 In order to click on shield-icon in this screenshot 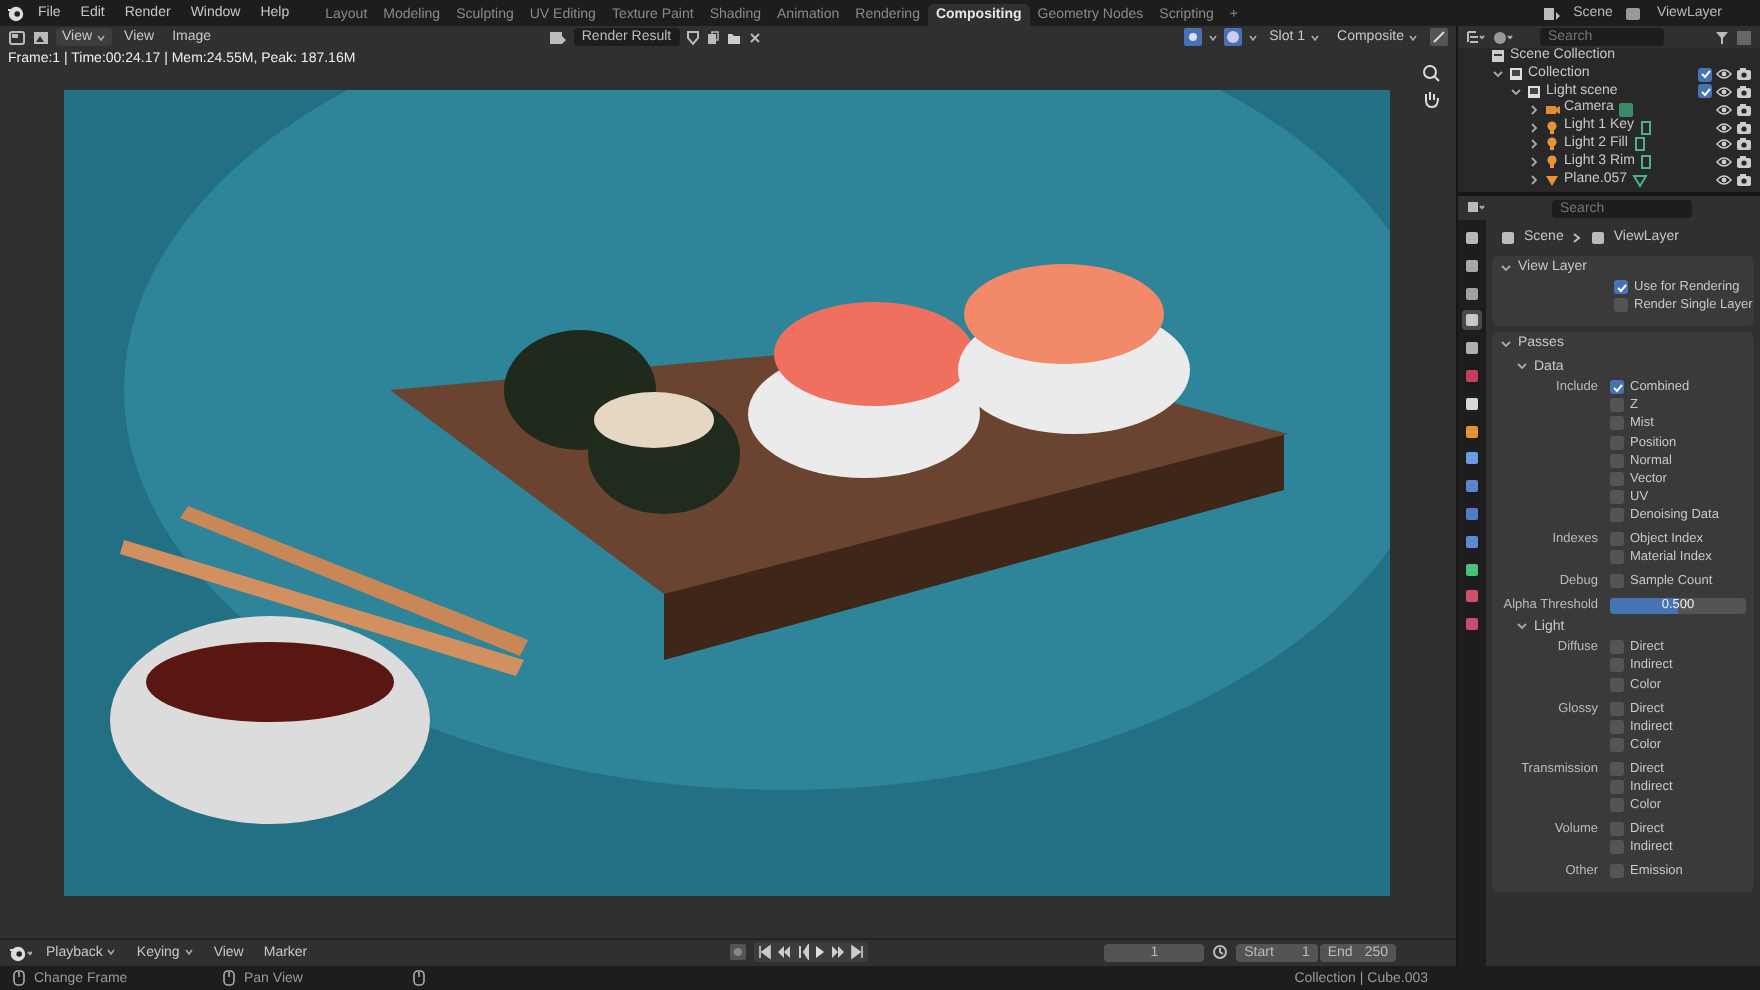, I will do `click(692, 37)`.